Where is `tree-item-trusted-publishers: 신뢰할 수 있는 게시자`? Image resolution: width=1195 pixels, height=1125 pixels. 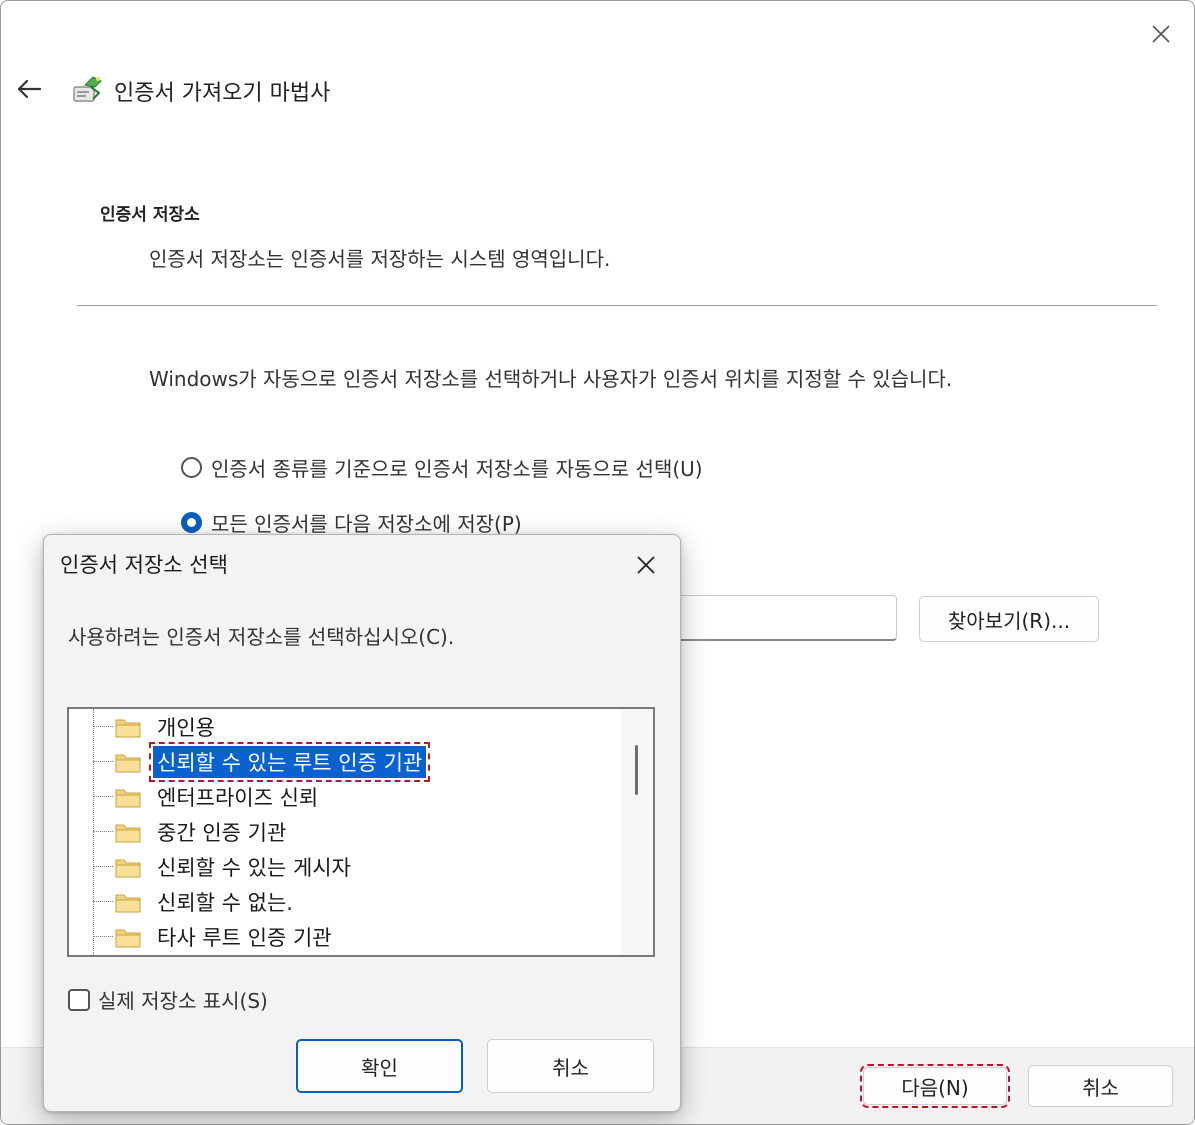
tree-item-trusted-publishers: 신뢰할 수 있는 게시자 is located at coordinates (224, 866).